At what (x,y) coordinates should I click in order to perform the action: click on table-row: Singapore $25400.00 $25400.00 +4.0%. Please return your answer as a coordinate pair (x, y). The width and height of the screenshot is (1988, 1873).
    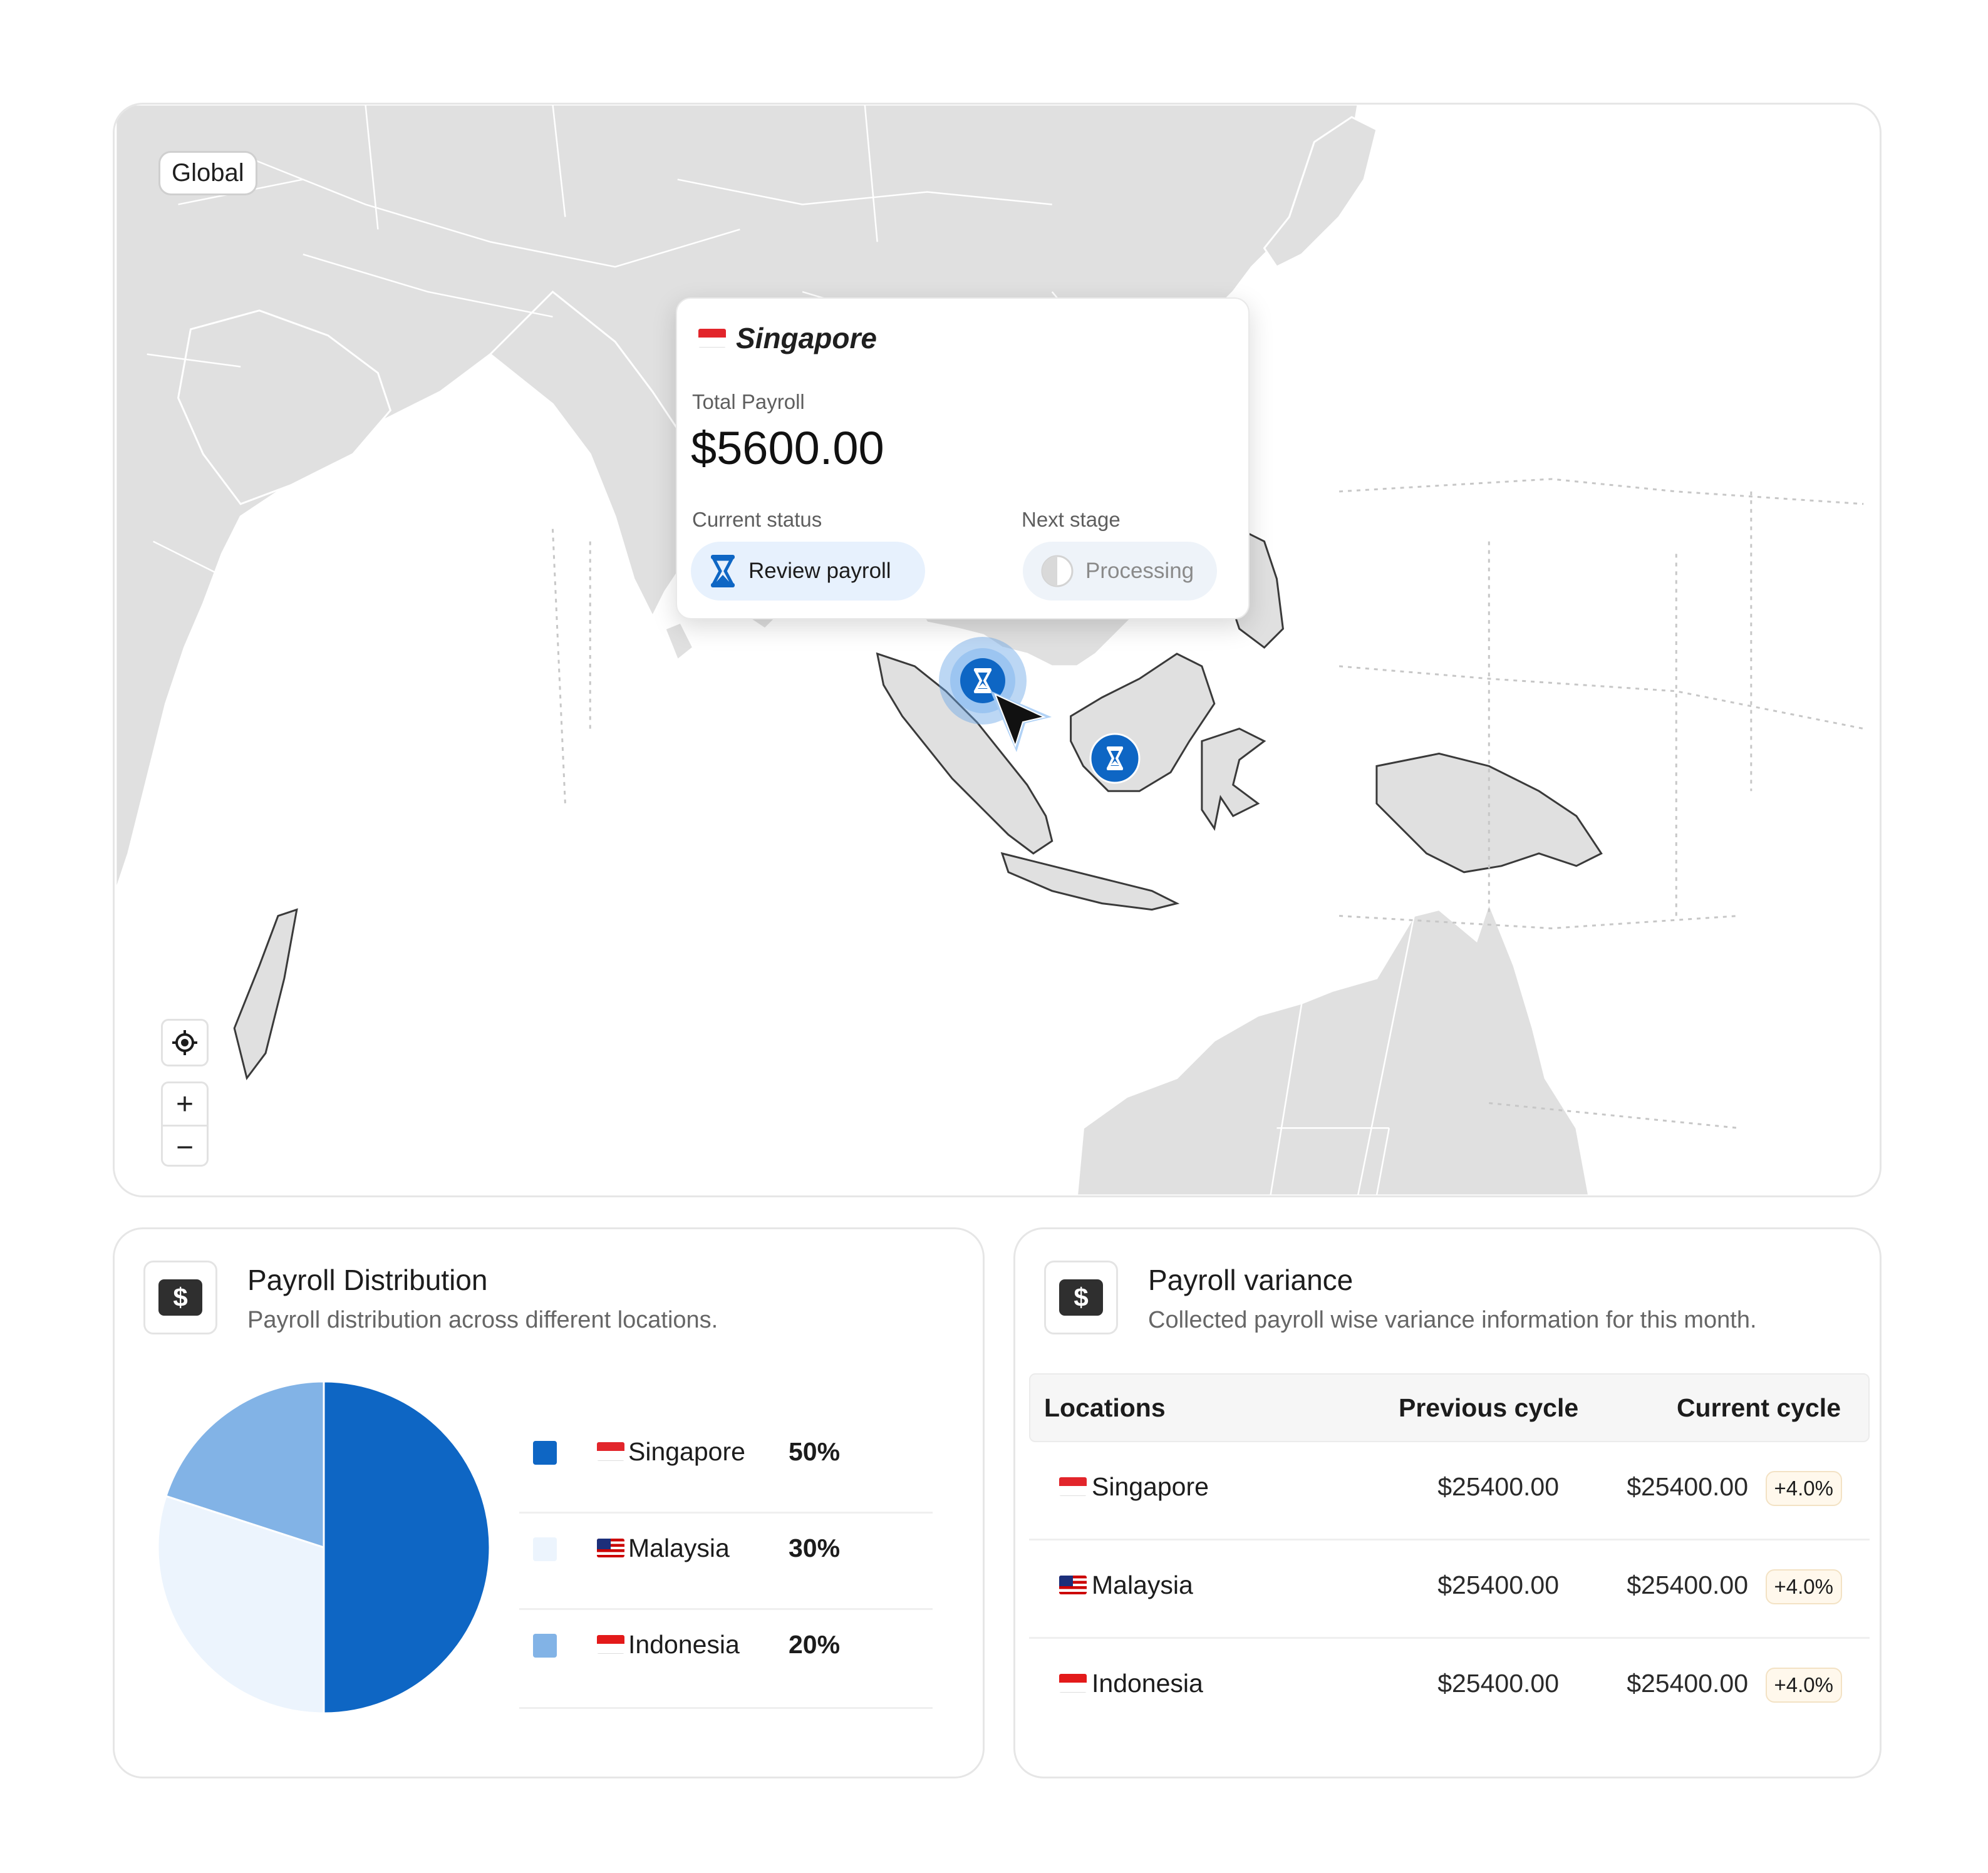
    Looking at the image, I should click on (1449, 1491).